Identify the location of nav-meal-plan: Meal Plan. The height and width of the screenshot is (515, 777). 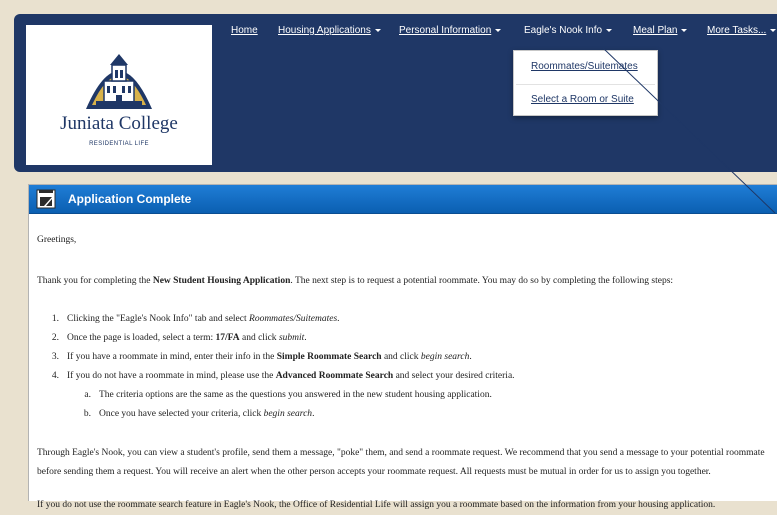
(660, 30).